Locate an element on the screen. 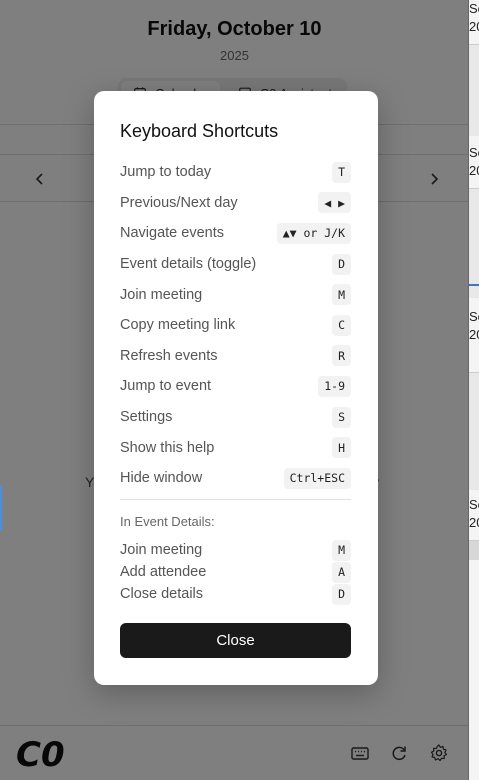  shortcut-key: ◀ ▶ is located at coordinates (334, 203).